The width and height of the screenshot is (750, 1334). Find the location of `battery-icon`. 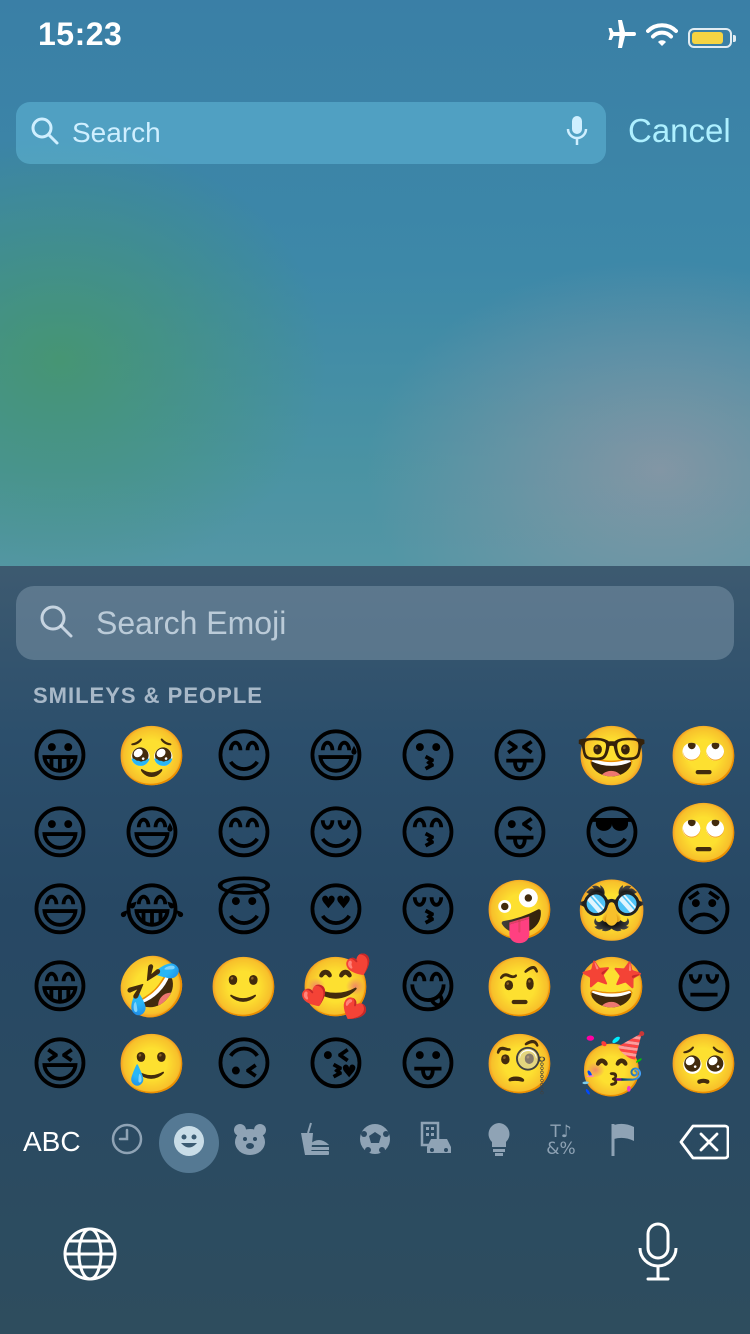

battery-icon is located at coordinates (712, 37).